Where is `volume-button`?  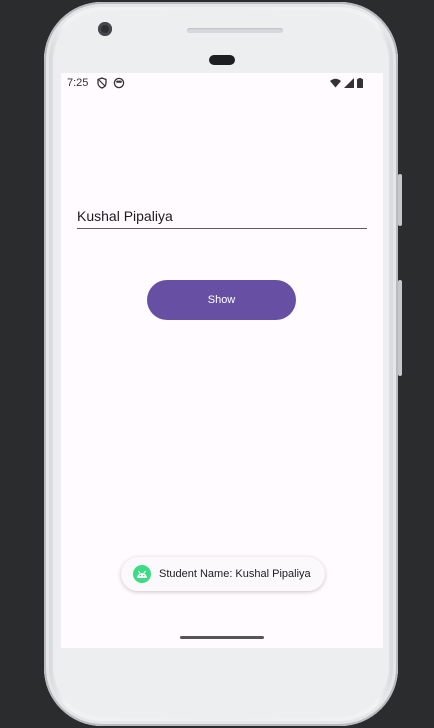
volume-button is located at coordinates (400, 328).